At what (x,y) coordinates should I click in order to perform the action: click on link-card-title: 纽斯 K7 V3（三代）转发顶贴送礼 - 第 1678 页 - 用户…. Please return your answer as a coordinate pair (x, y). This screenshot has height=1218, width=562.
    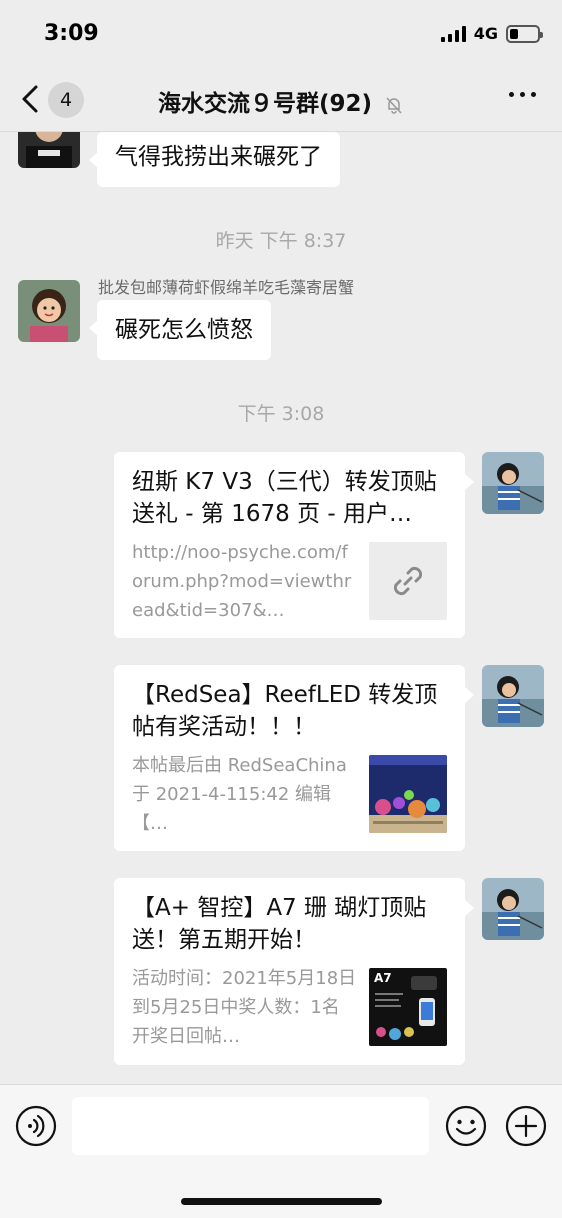
    Looking at the image, I should click on (284, 498).